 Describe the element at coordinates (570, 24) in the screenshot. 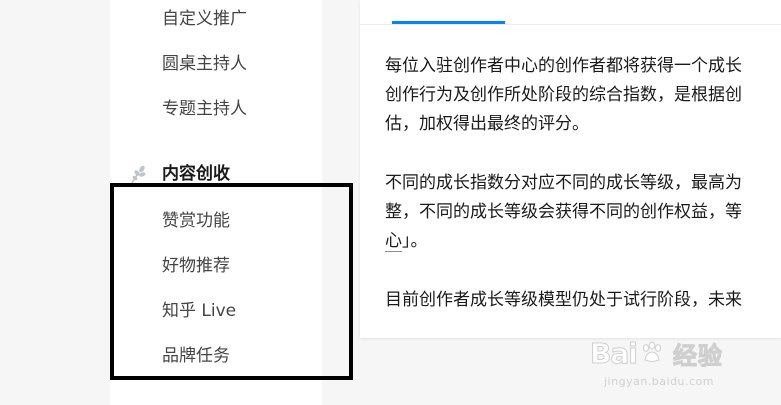

I see `tab-divider` at that location.